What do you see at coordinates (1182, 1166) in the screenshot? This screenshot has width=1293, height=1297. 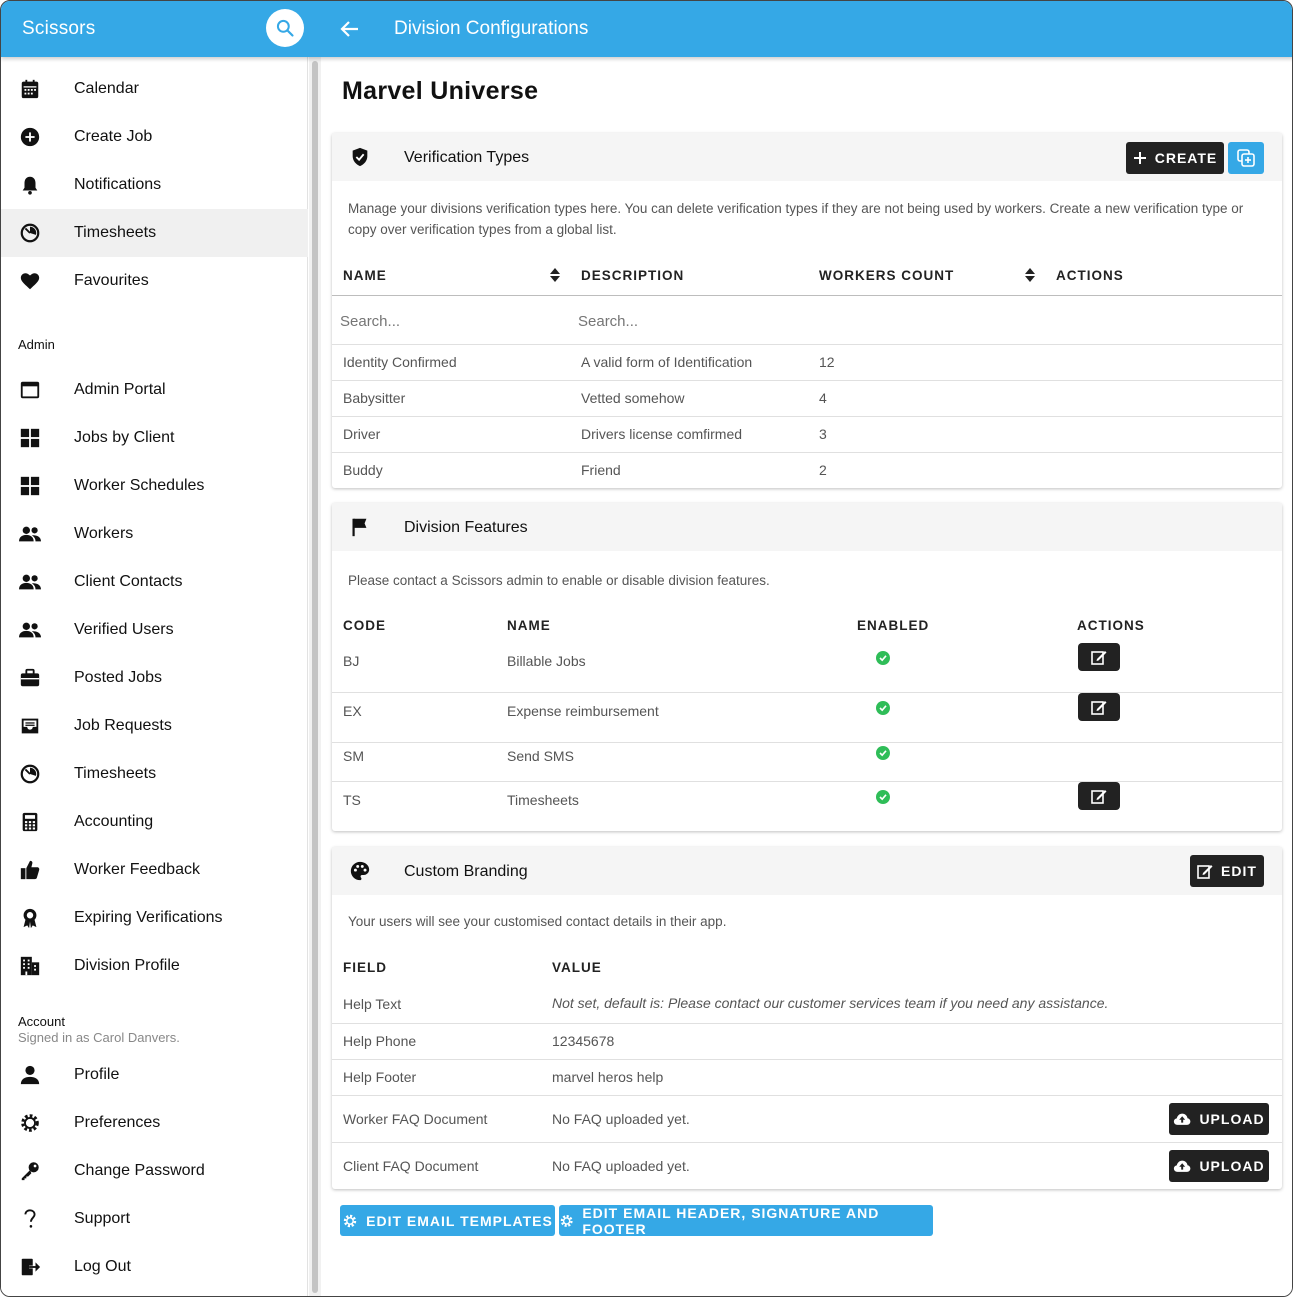 I see `cloud-upload-icon` at bounding box center [1182, 1166].